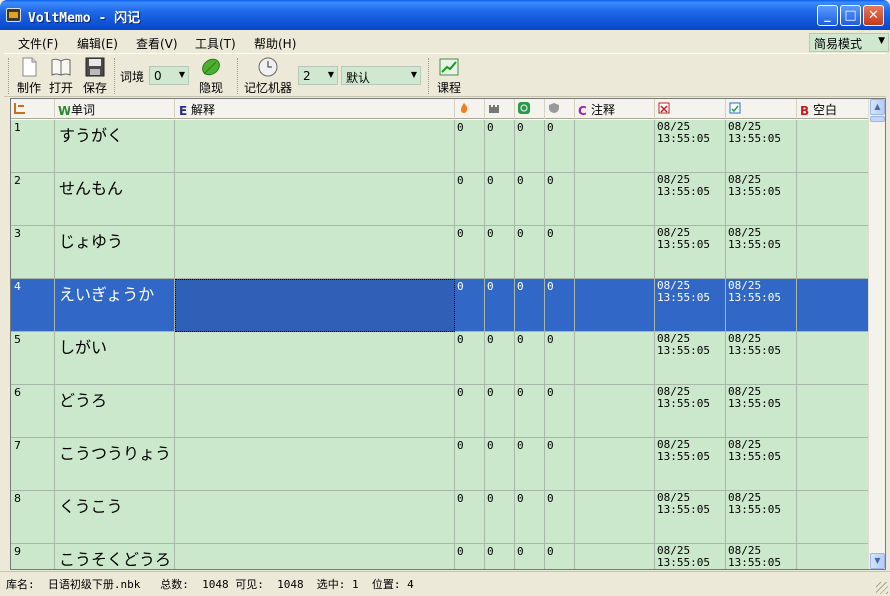 This screenshot has width=890, height=596. Describe the element at coordinates (833, 109) in the screenshot. I see `header-blank: B 空白` at that location.